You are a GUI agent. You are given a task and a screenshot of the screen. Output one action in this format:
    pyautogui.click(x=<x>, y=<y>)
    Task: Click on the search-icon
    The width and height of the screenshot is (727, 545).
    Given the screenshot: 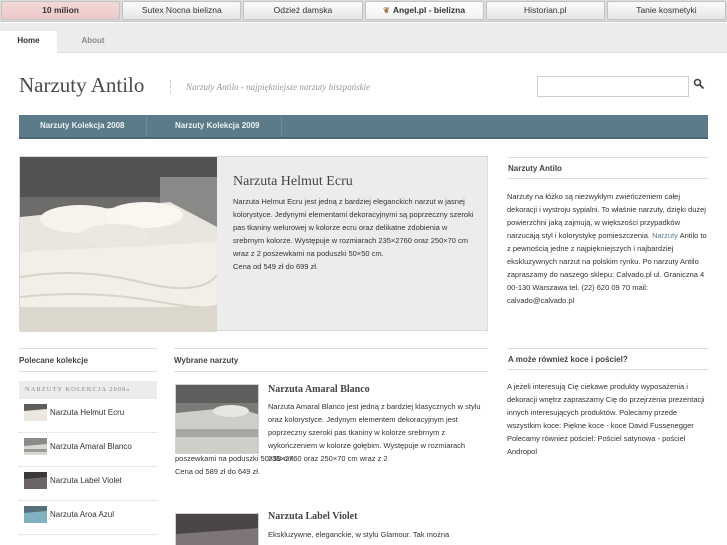 What is the action you would take?
    pyautogui.click(x=699, y=84)
    